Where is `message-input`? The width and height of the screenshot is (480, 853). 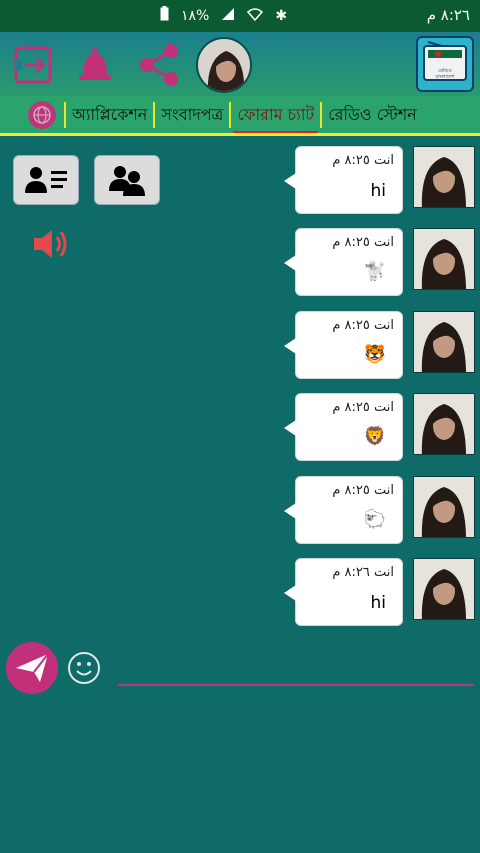
message-input is located at coordinates (296, 669).